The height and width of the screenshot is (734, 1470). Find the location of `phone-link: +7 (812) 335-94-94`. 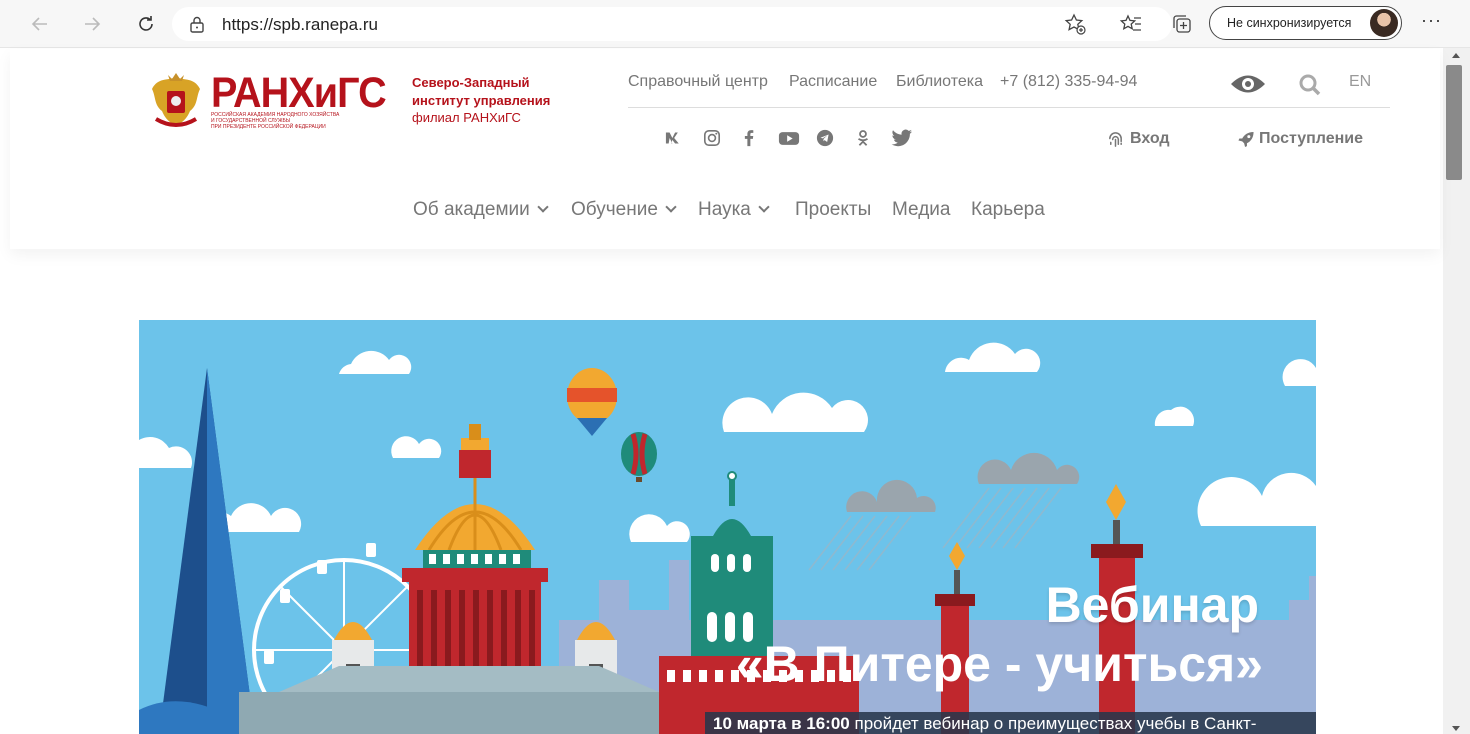

phone-link: +7 (812) 335-94-94 is located at coordinates (1068, 82).